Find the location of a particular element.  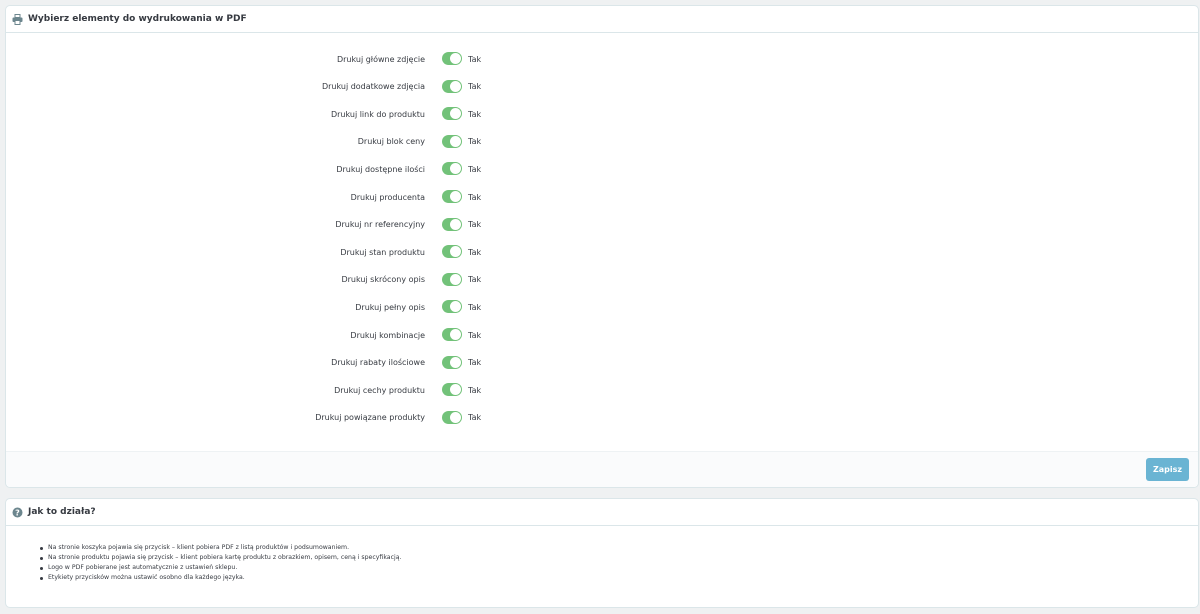

option-row: Drukuj kombinacje Tak is located at coordinates (602, 335).